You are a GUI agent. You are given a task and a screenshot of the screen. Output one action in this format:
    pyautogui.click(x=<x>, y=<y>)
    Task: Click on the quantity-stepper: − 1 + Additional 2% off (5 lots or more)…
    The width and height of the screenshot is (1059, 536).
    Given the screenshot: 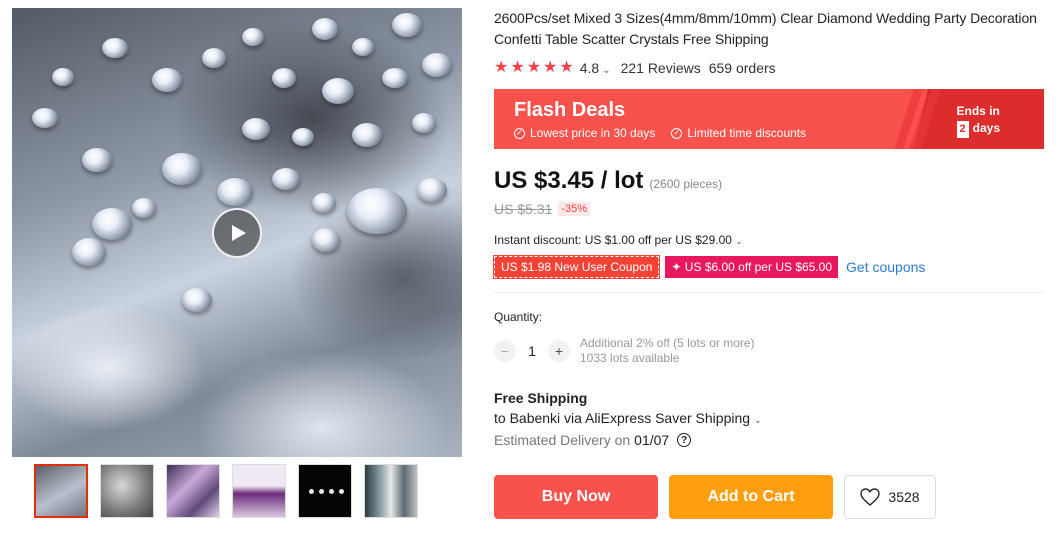 What is the action you would take?
    pyautogui.click(x=770, y=351)
    